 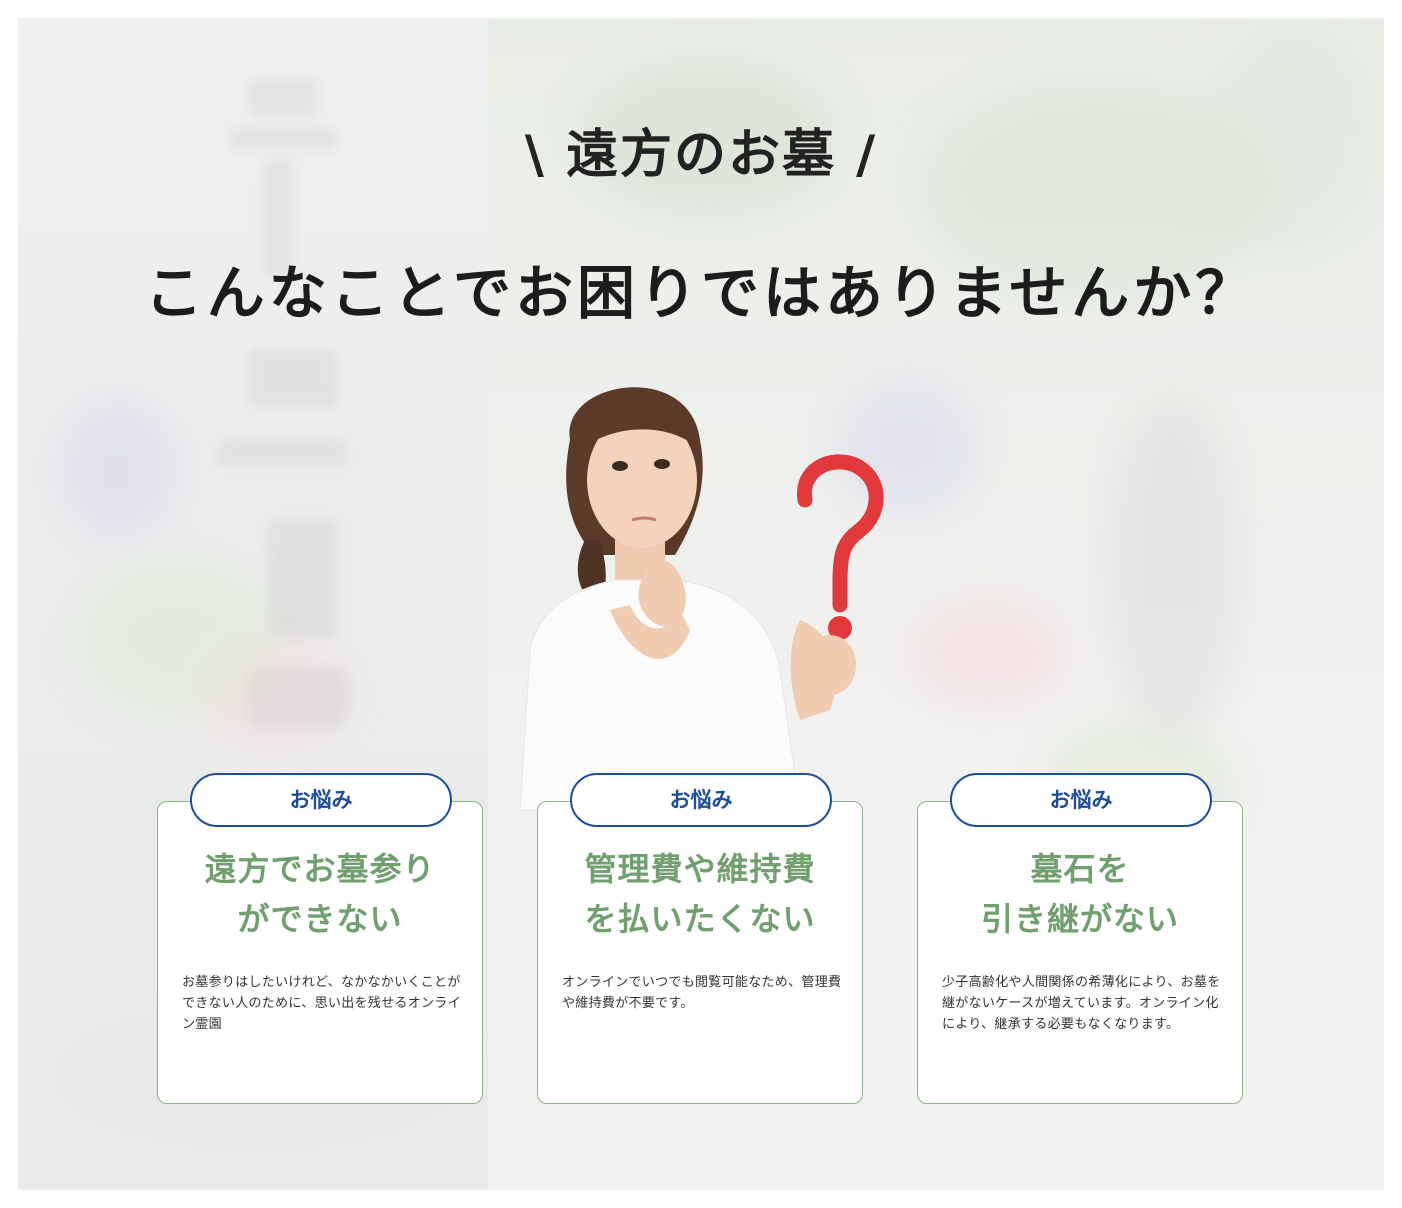 I want to click on woman-question-illustration, so click(x=701, y=598).